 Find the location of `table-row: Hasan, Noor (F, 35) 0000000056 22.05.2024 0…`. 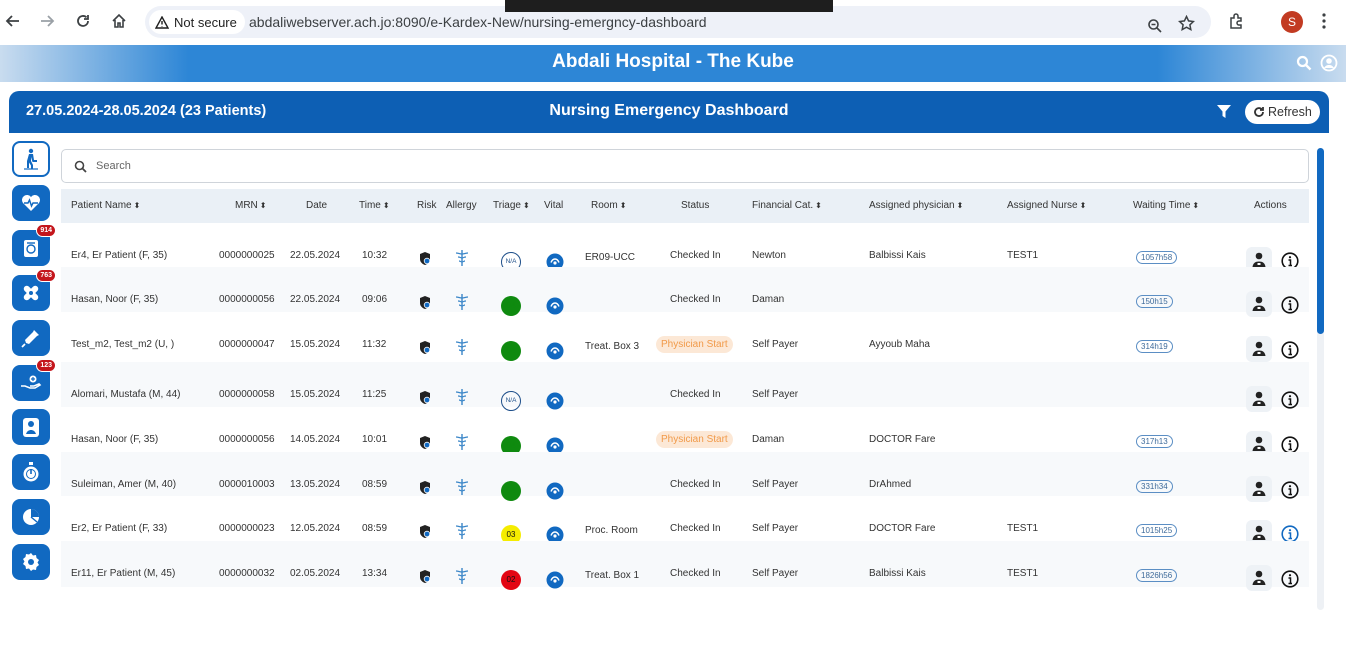

table-row: Hasan, Noor (F, 35) 0000000056 22.05.2024 0… is located at coordinates (685, 292).